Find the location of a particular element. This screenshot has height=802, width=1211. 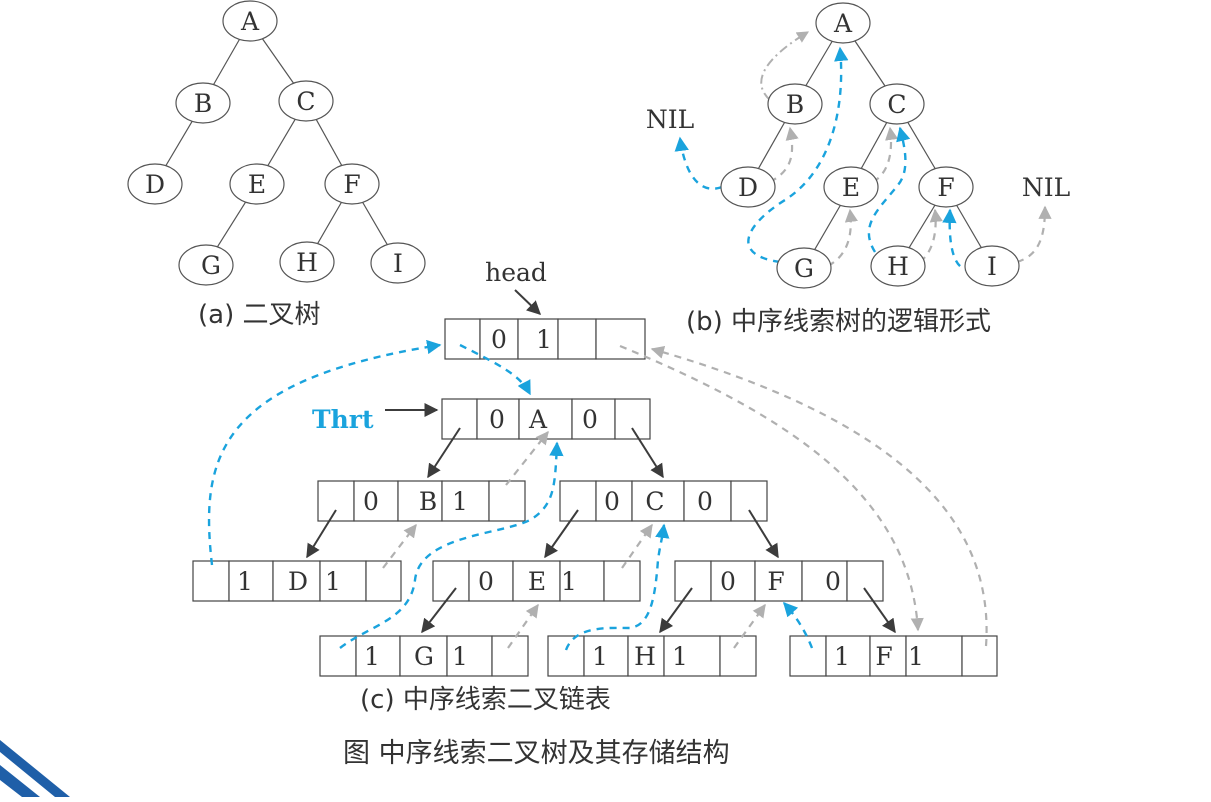

corner-stripes-decoration is located at coordinates (35, 768).